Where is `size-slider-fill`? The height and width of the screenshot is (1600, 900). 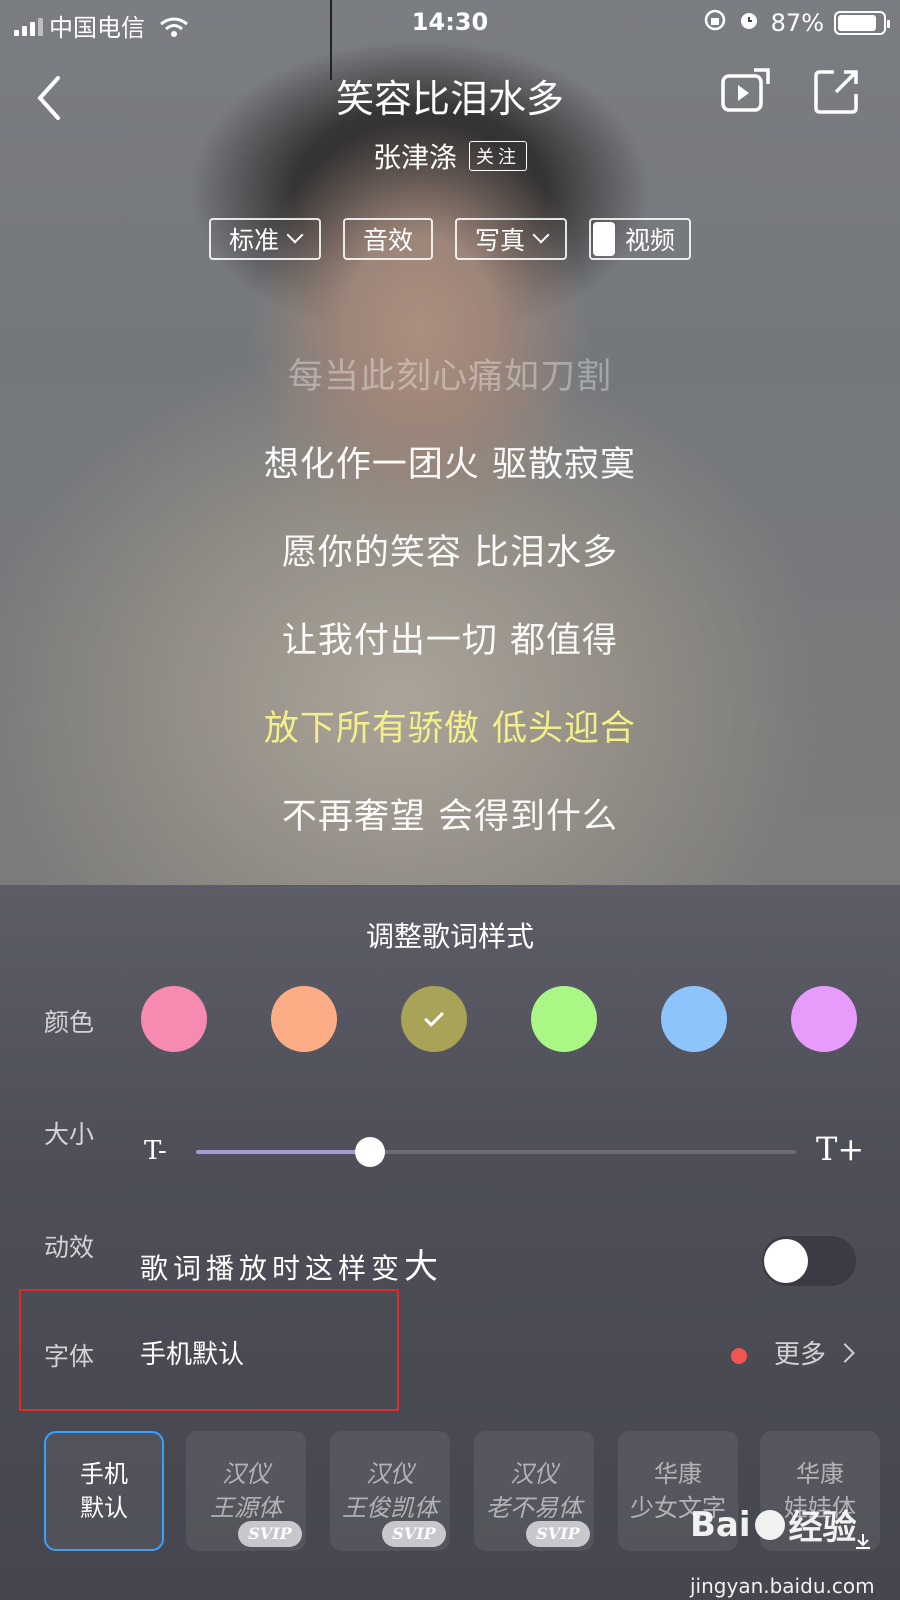
size-slider-fill is located at coordinates (283, 1152).